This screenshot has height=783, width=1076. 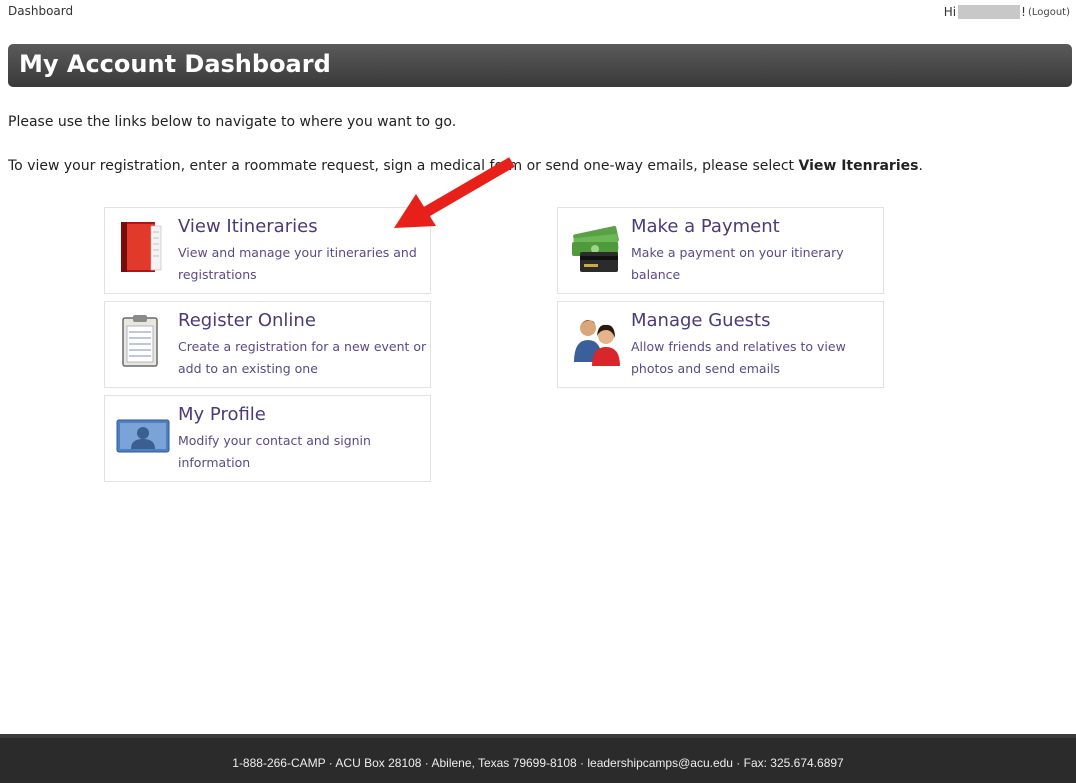 I want to click on logout-link: (Logout), so click(x=1049, y=12).